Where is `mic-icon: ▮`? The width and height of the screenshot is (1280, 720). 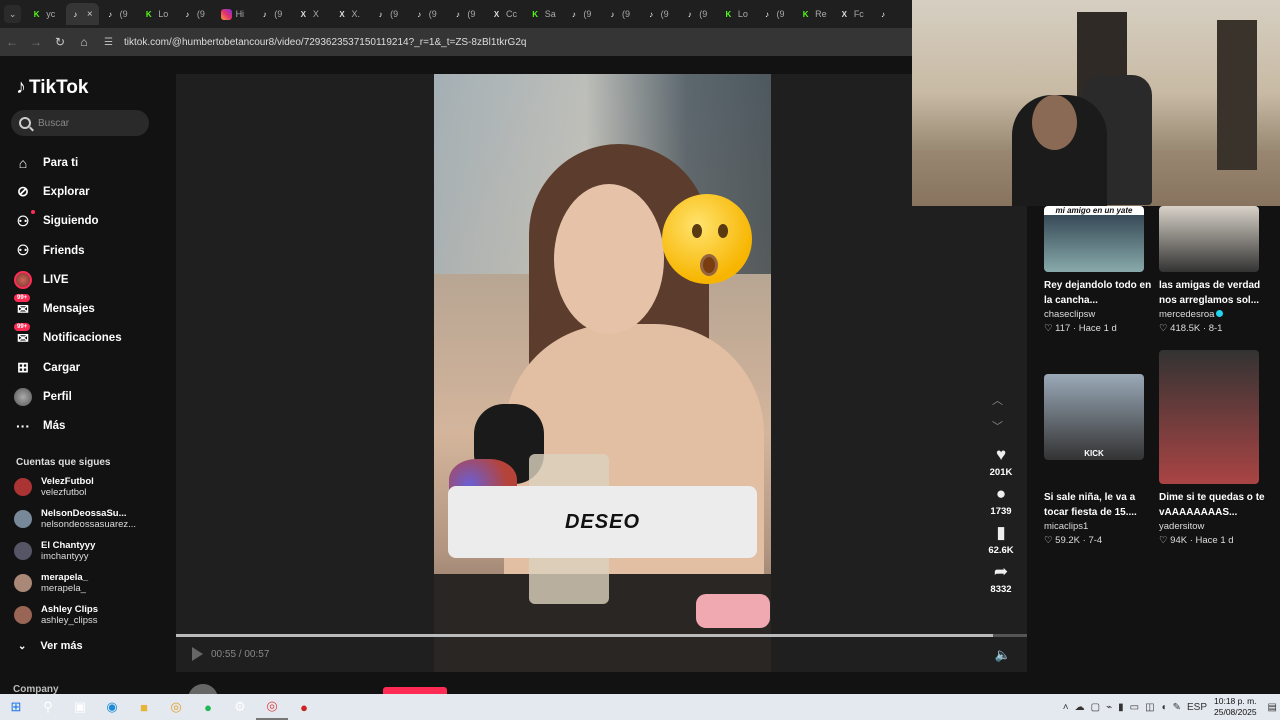 mic-icon: ▮ is located at coordinates (1121, 707).